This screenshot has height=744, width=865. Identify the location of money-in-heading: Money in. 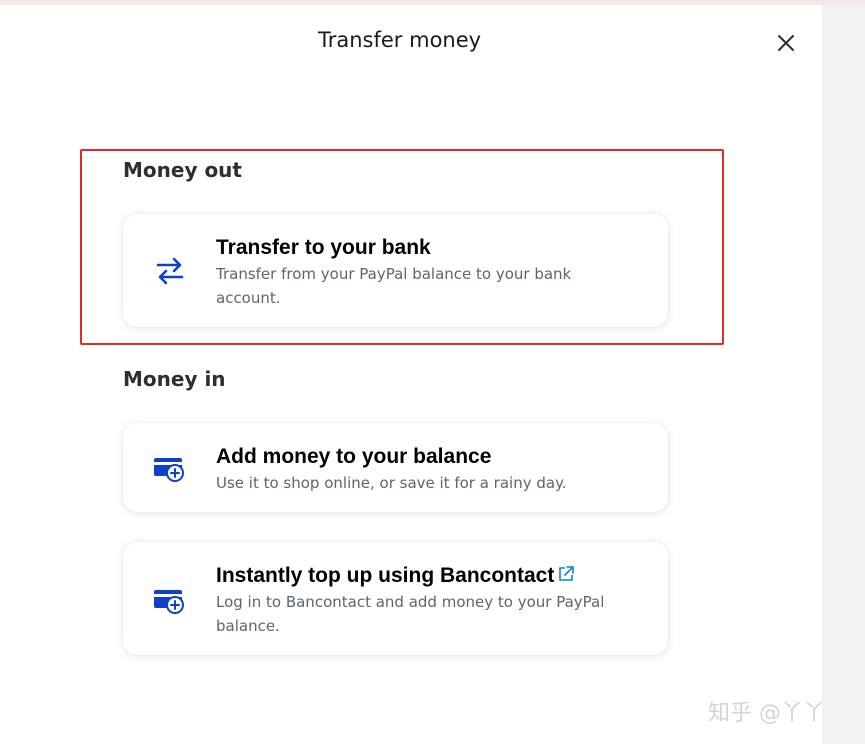
(174, 379).